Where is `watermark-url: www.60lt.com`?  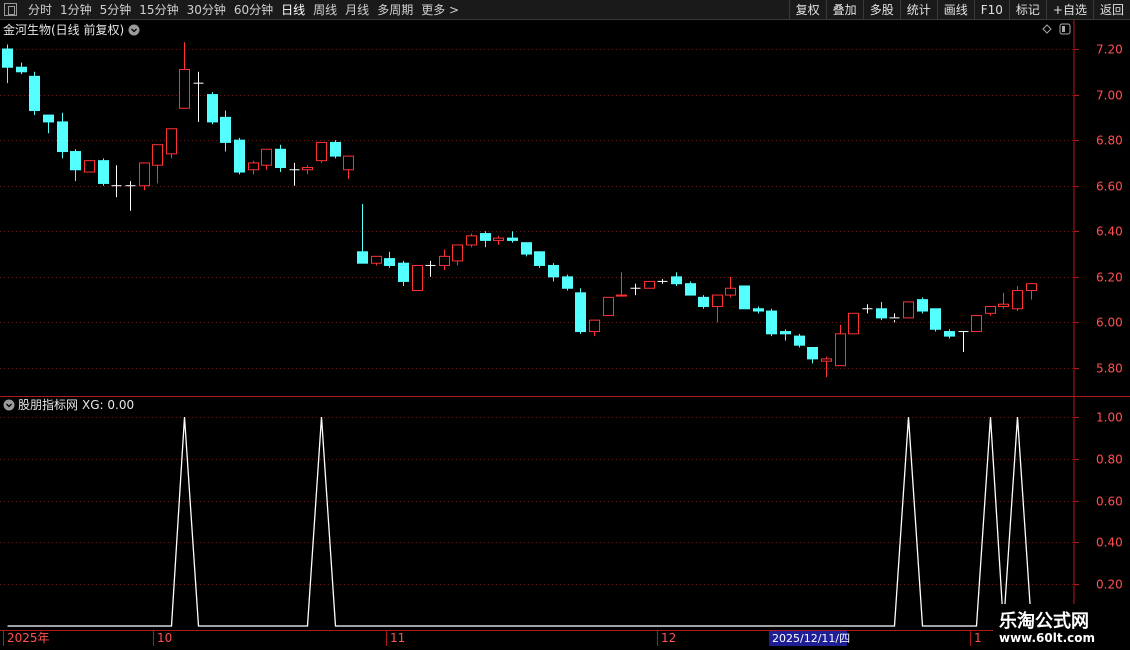
watermark-url: www.60lt.com is located at coordinates (1047, 638).